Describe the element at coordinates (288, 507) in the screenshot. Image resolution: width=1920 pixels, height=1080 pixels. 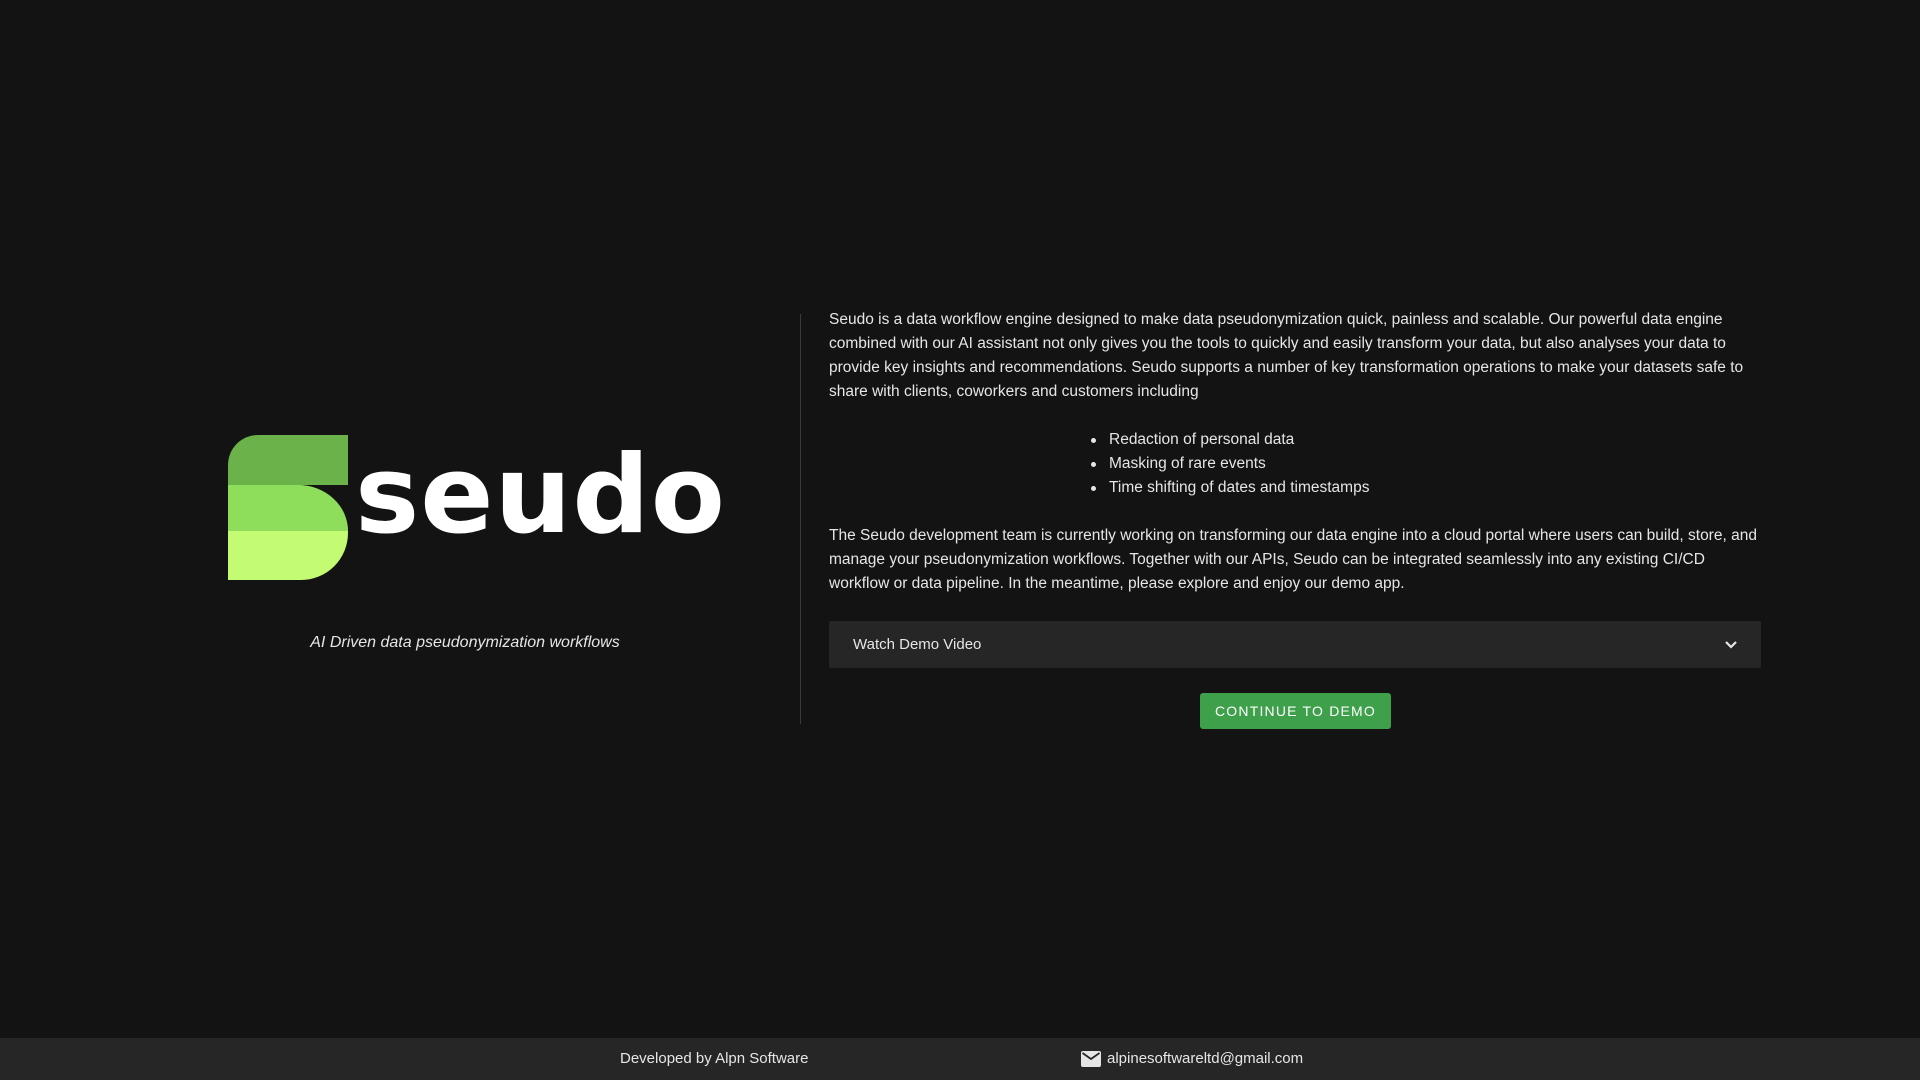
I see `seudo-leaf-logo-icon` at that location.